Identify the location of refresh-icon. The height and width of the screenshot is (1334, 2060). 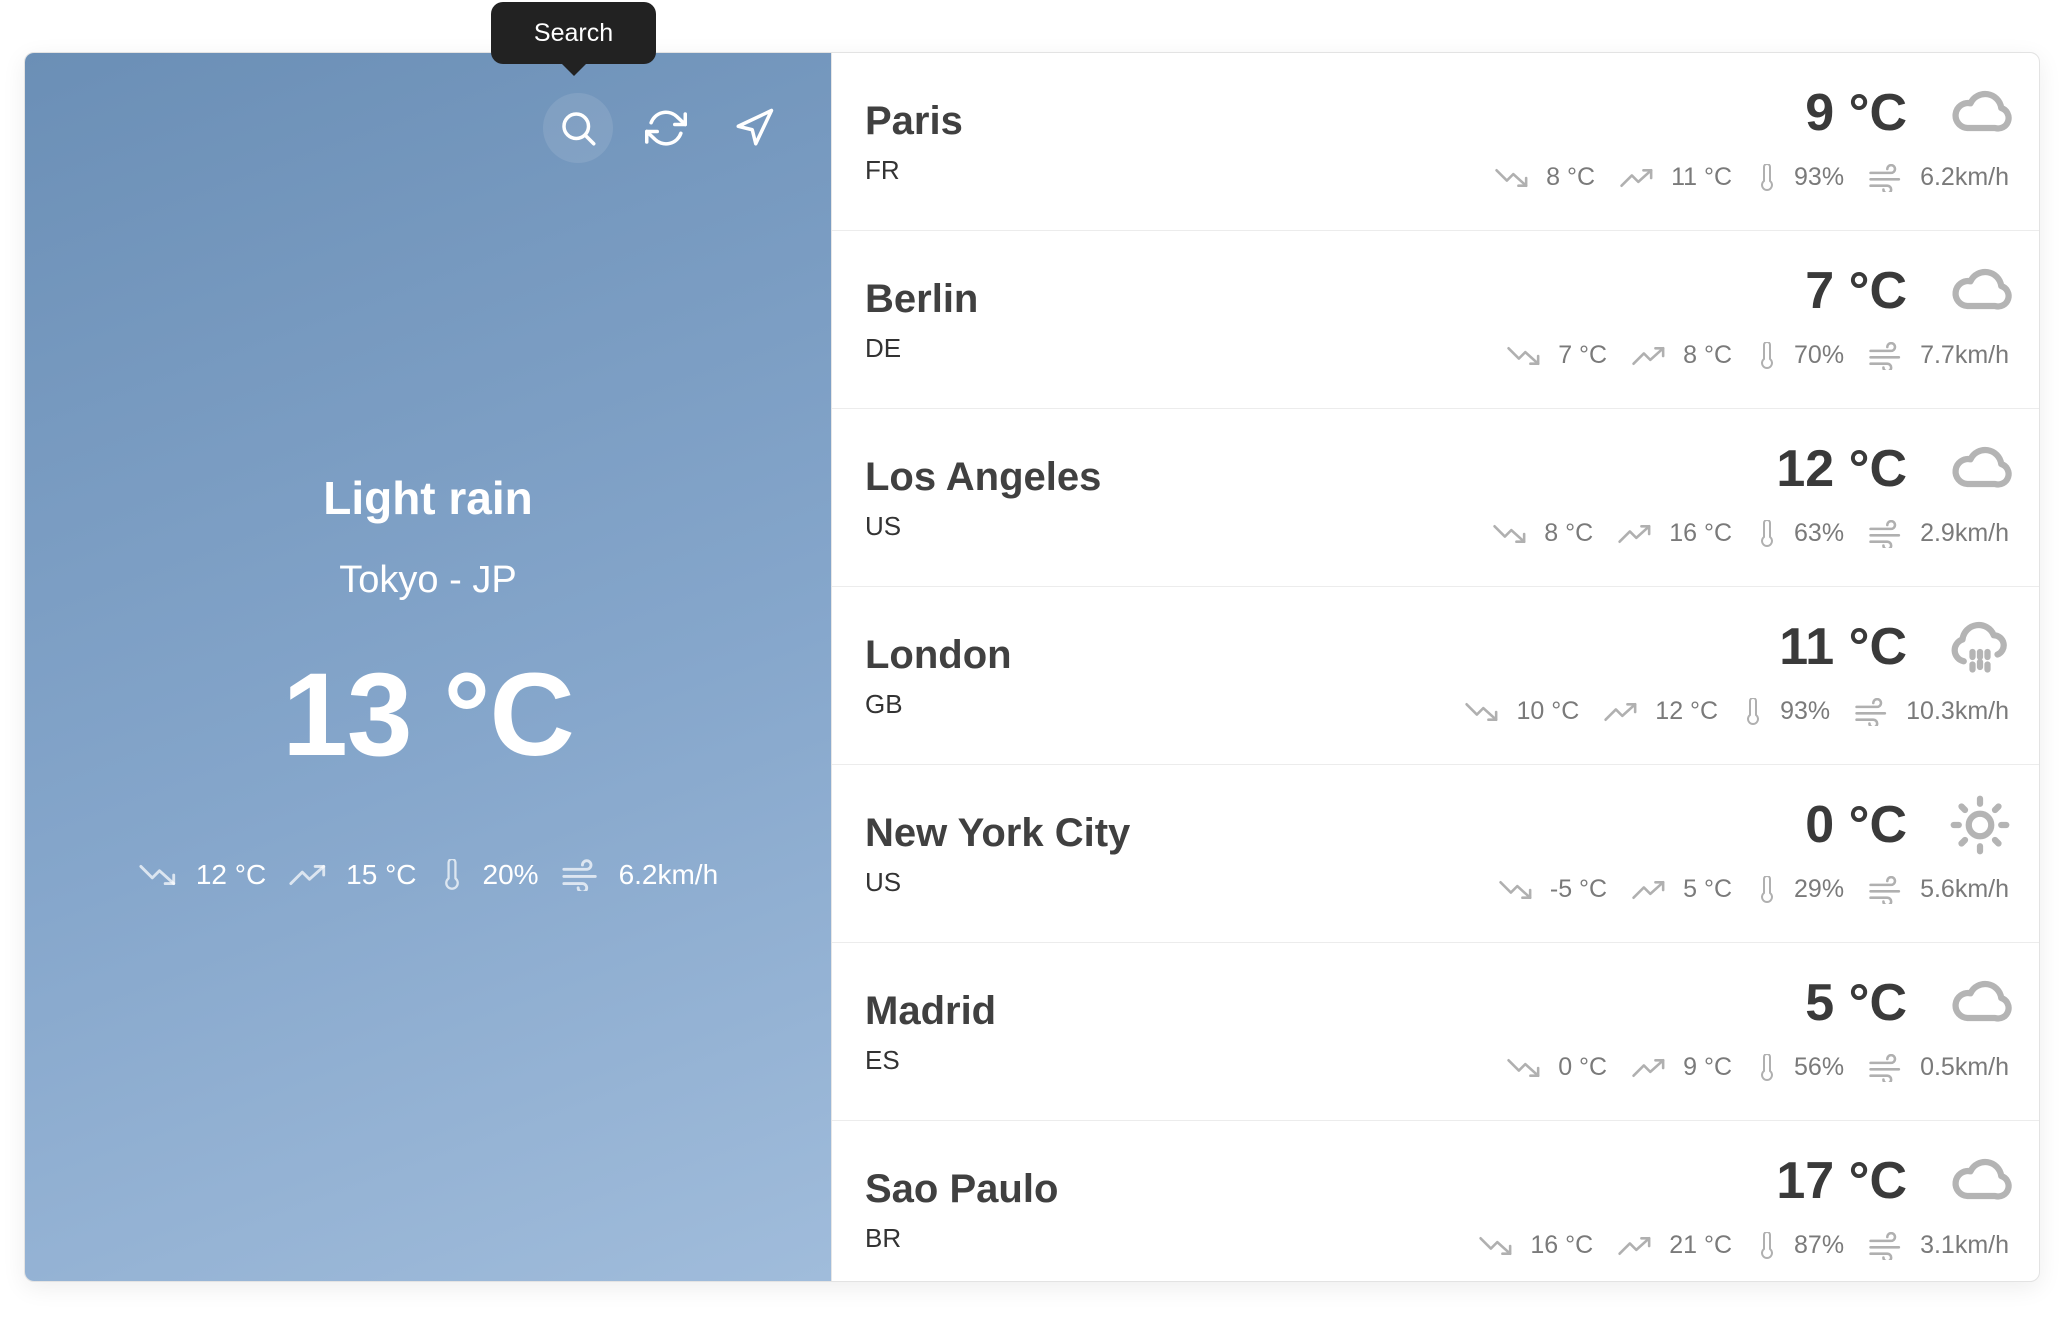
(666, 128).